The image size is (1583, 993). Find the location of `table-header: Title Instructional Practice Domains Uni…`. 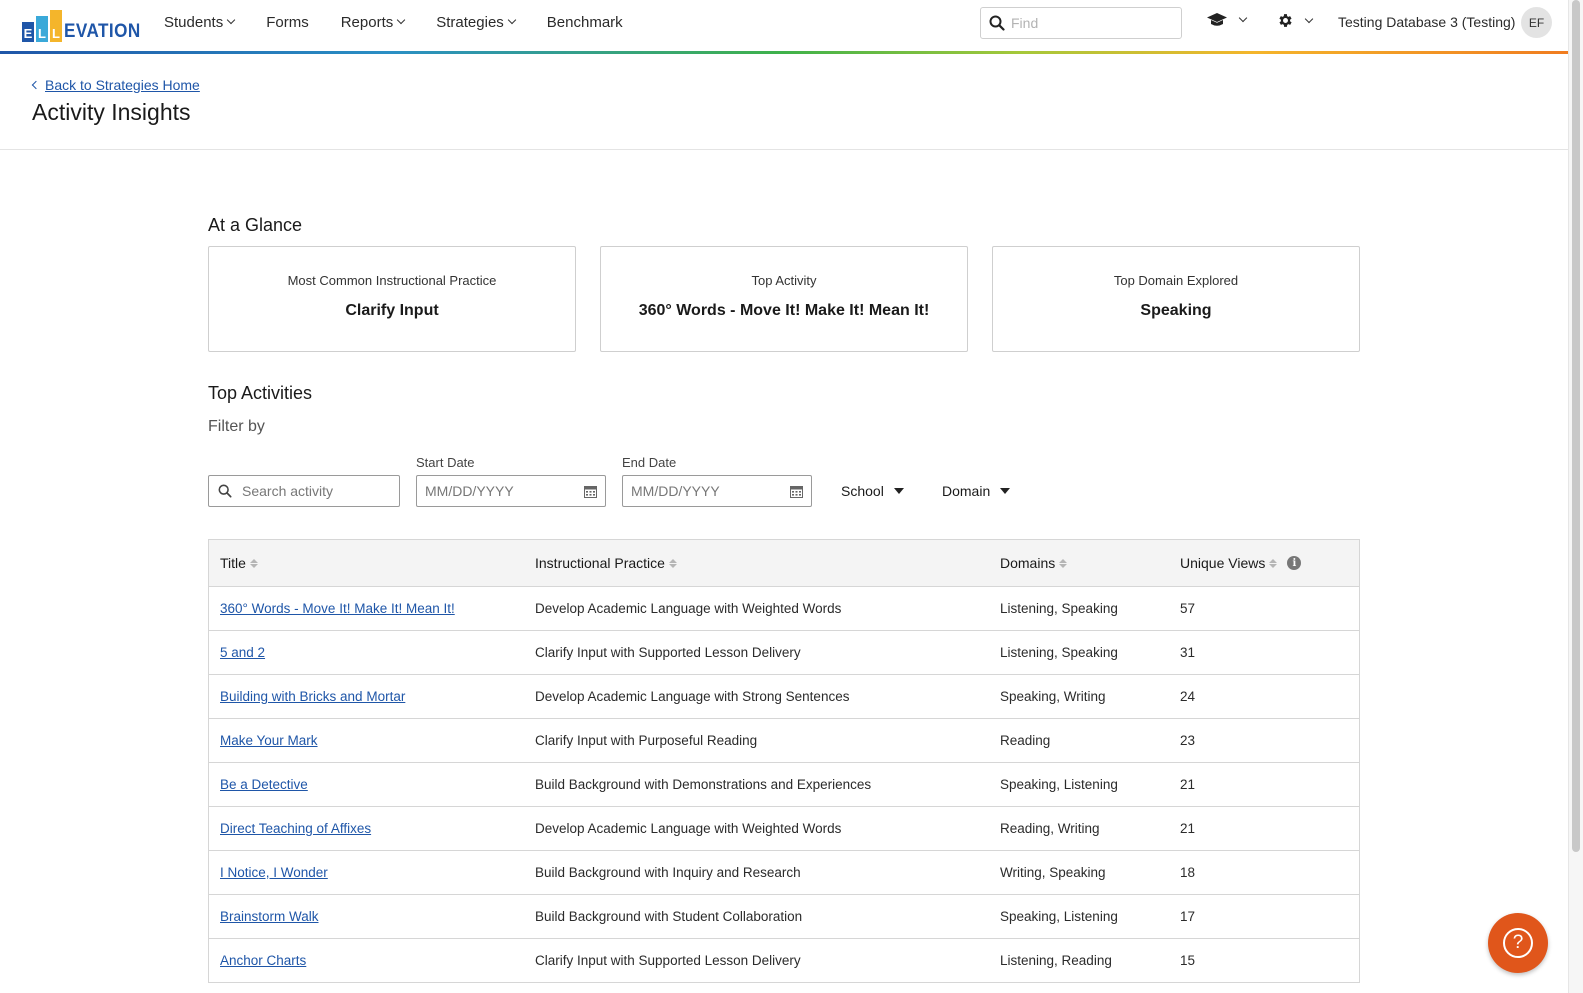

table-header: Title Instructional Practice Domains Uni… is located at coordinates (784, 563).